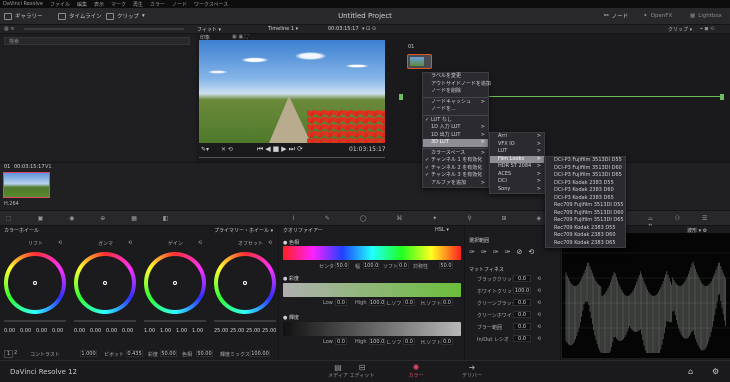  Describe the element at coordinates (715, 371) in the screenshot. I see `settings-gear-icon: ⚙` at that location.